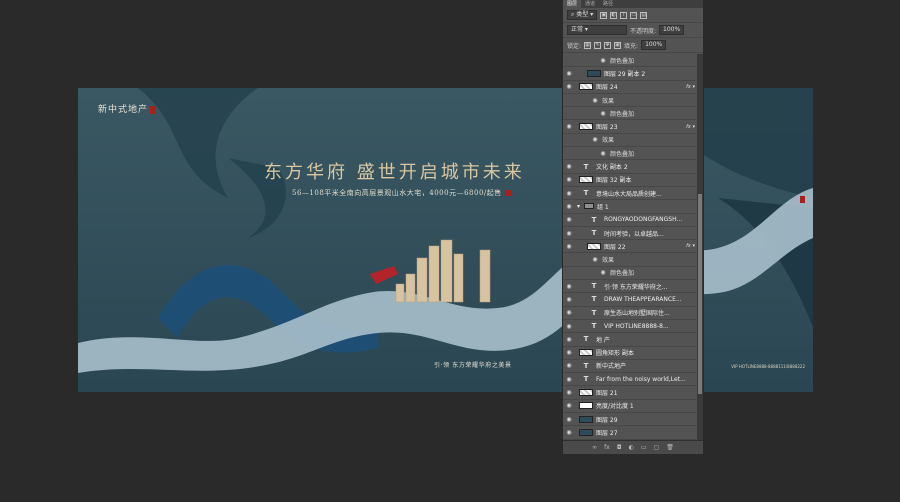 Image resolution: width=900 pixels, height=502 pixels. What do you see at coordinates (670, 447) in the screenshot?
I see `trash-icon: 🗑` at bounding box center [670, 447].